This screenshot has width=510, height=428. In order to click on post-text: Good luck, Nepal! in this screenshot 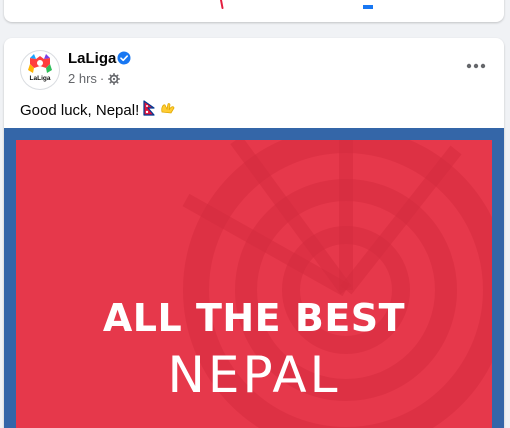, I will do `click(98, 110)`.